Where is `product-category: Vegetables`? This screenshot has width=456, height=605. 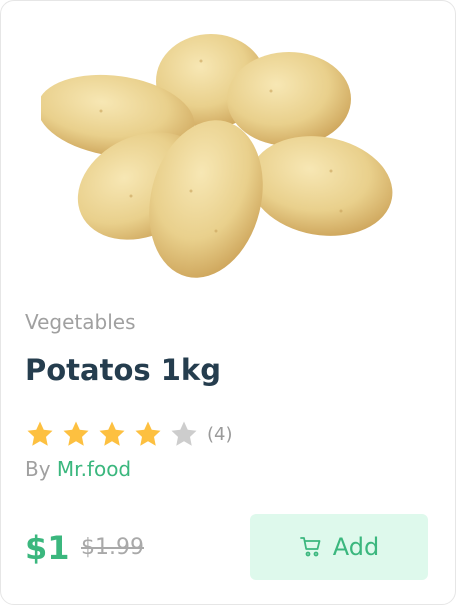
product-category: Vegetables is located at coordinates (80, 322).